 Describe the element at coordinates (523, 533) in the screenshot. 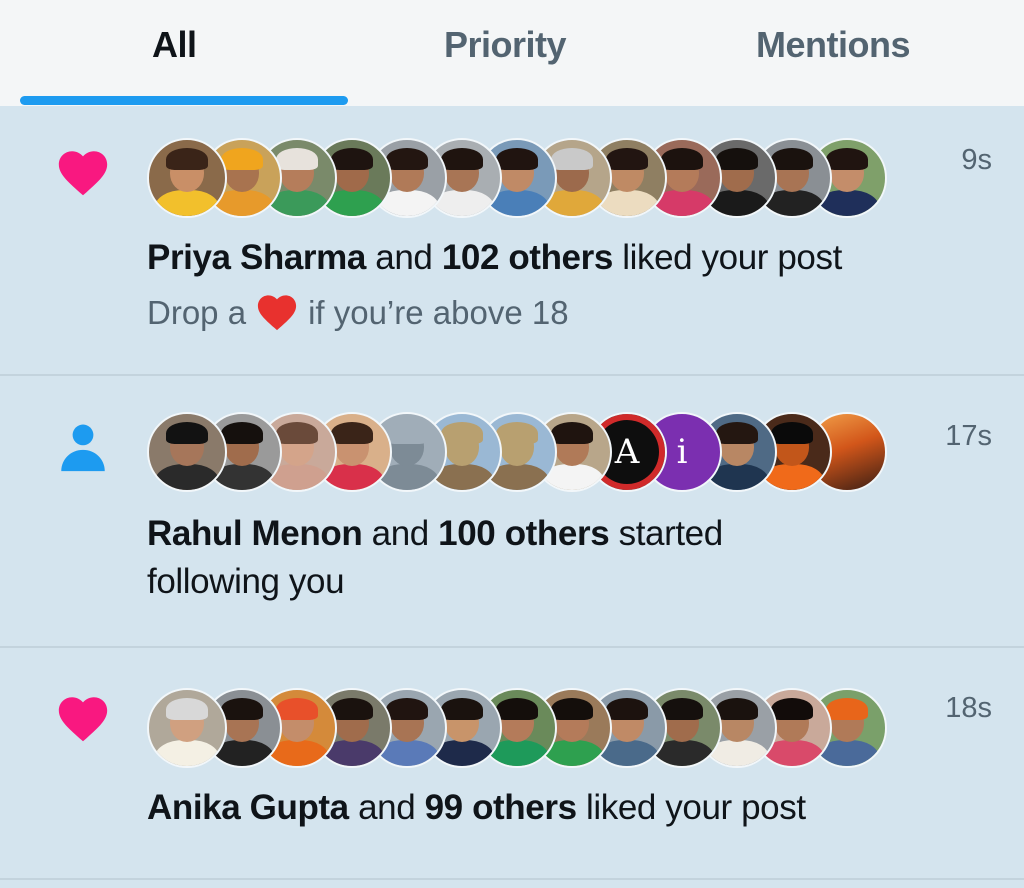

I see `others-count: 100 others` at that location.